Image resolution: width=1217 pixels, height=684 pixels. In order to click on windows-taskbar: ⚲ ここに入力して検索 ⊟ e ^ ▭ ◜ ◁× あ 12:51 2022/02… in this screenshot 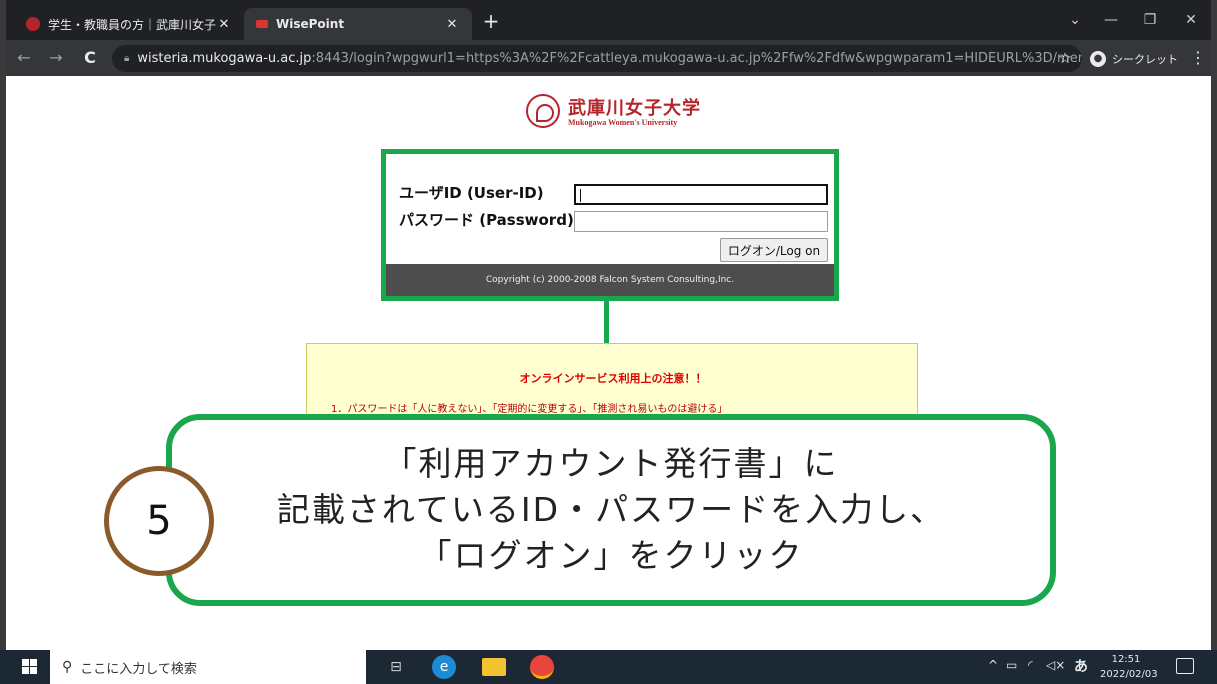, I will do `click(608, 667)`.